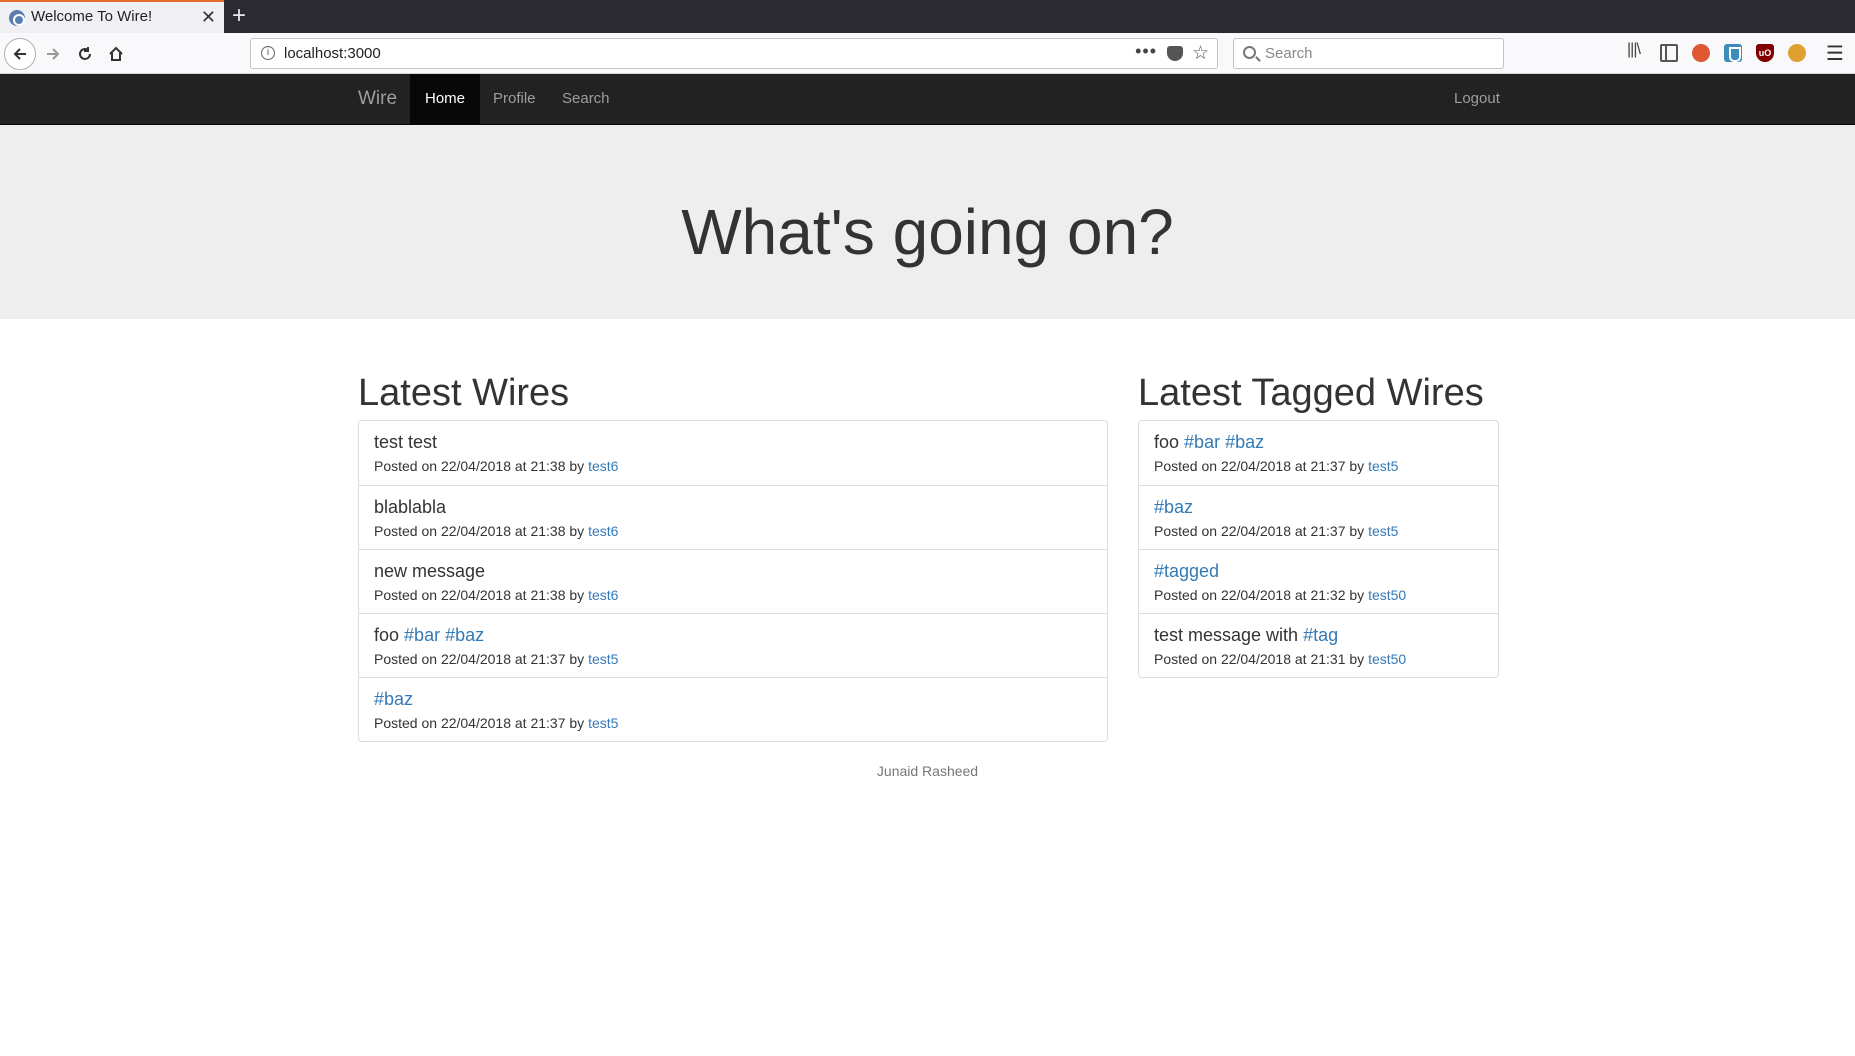 This screenshot has width=1855, height=1056. I want to click on nav-logout: Logout, so click(1477, 99).